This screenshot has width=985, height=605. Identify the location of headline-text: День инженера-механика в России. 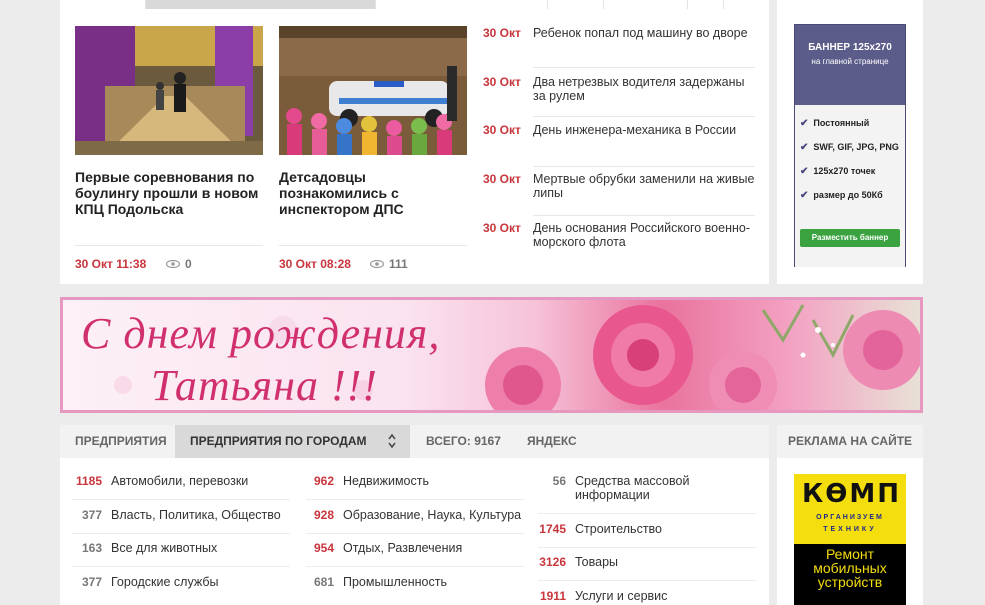
(644, 130).